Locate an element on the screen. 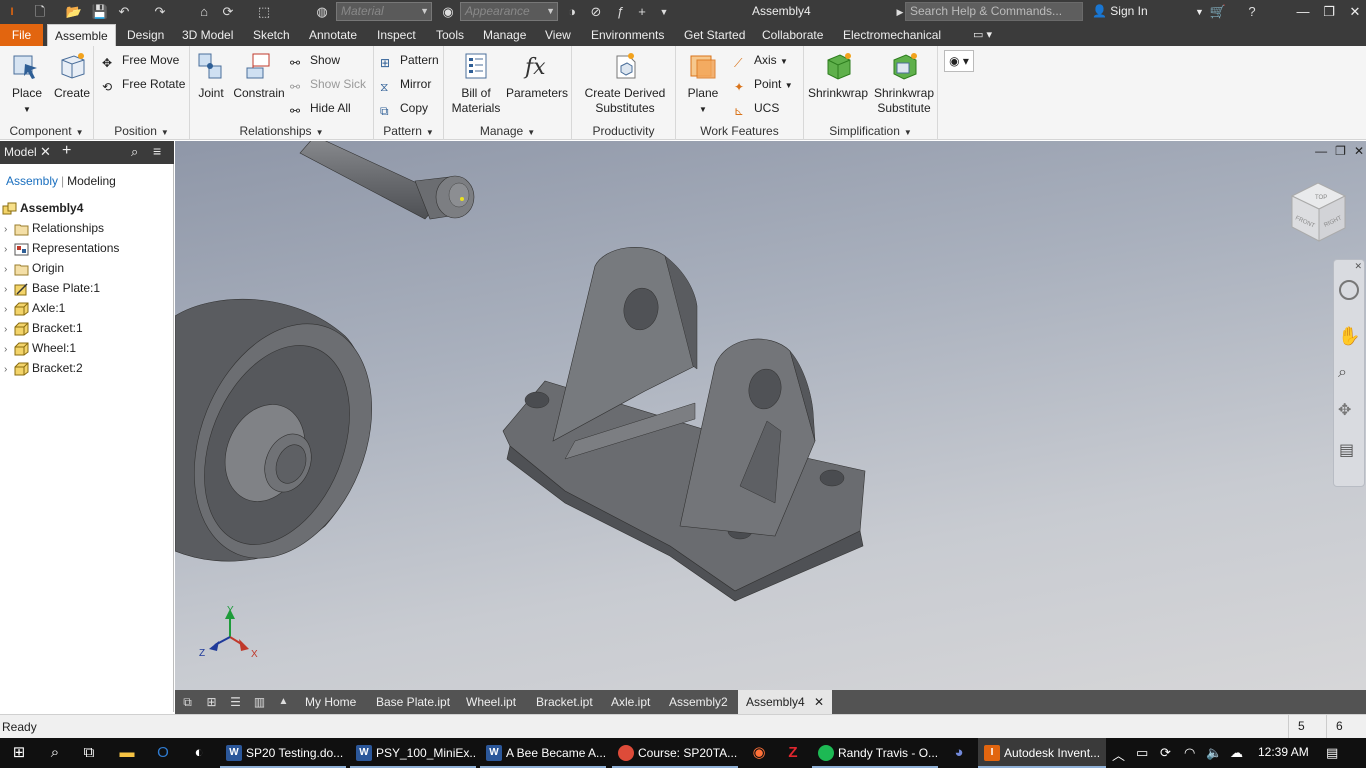 This screenshot has height=768, width=1366. mirror-button: ⧖ Mirror is located at coordinates (405, 84).